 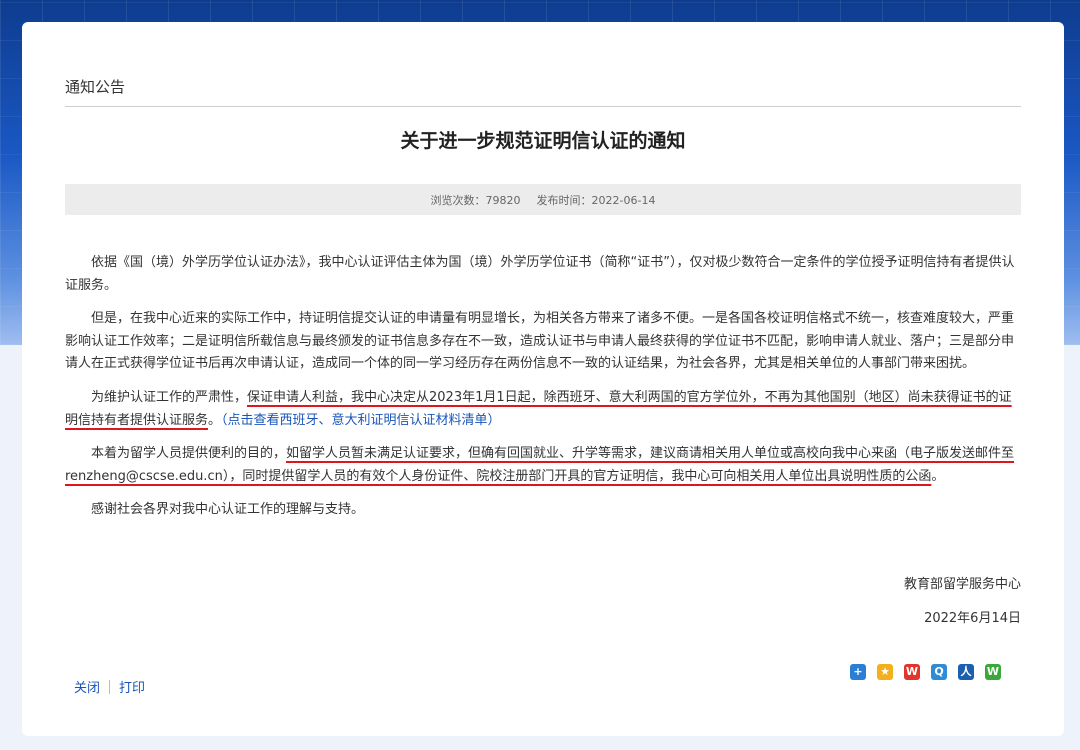 I want to click on publish-date: 发布时间：2022-06-14, so click(x=596, y=200).